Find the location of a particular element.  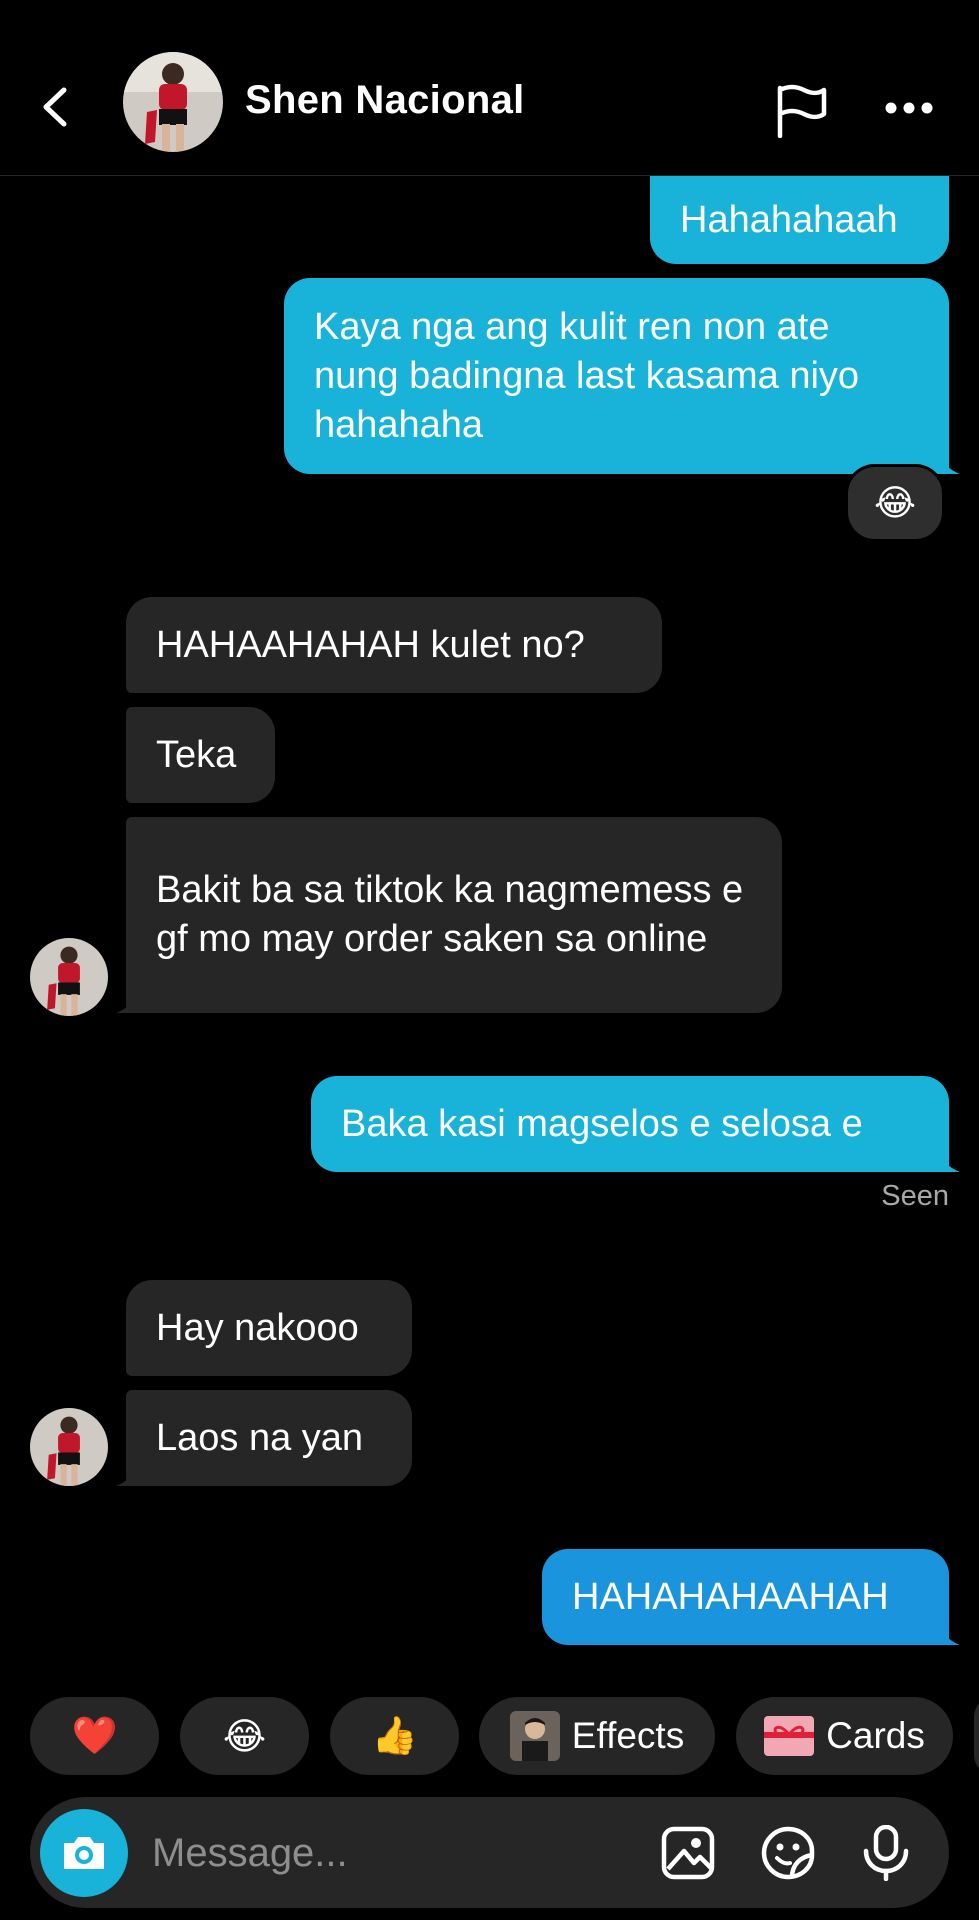

quick-heart-button: ❤️ is located at coordinates (94, 1736).